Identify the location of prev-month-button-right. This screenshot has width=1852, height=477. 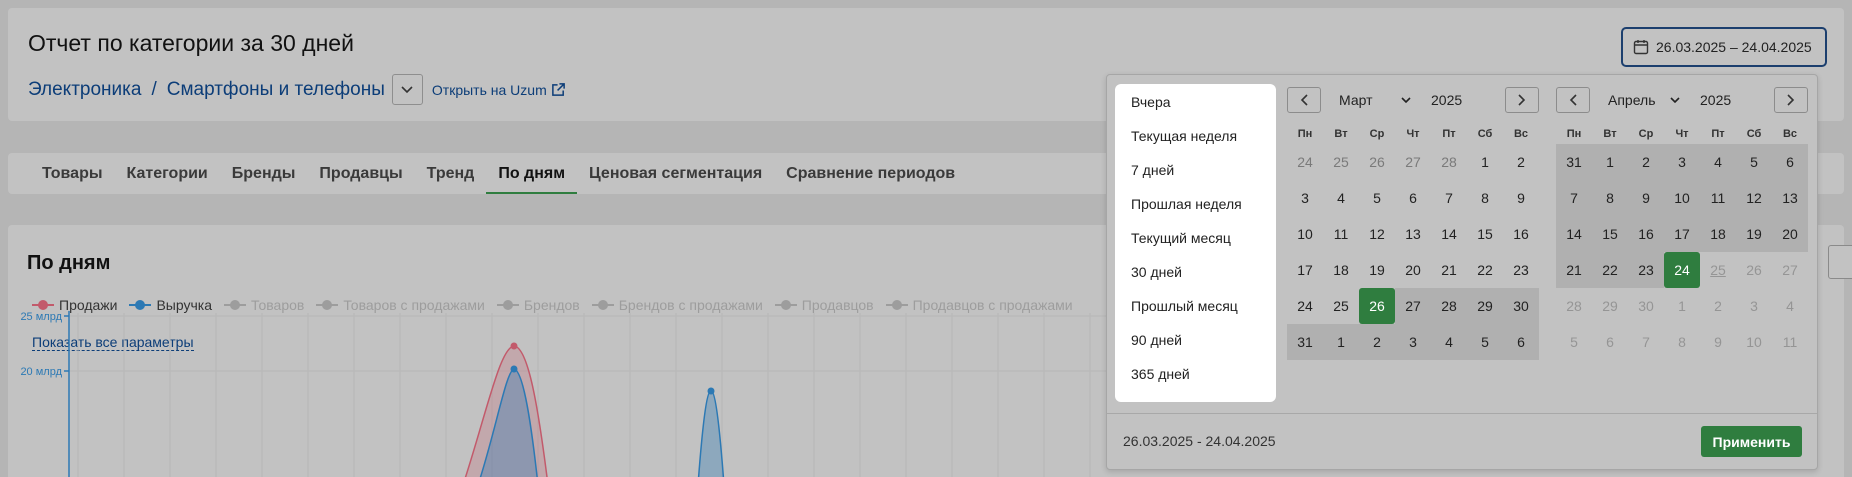
(1573, 100).